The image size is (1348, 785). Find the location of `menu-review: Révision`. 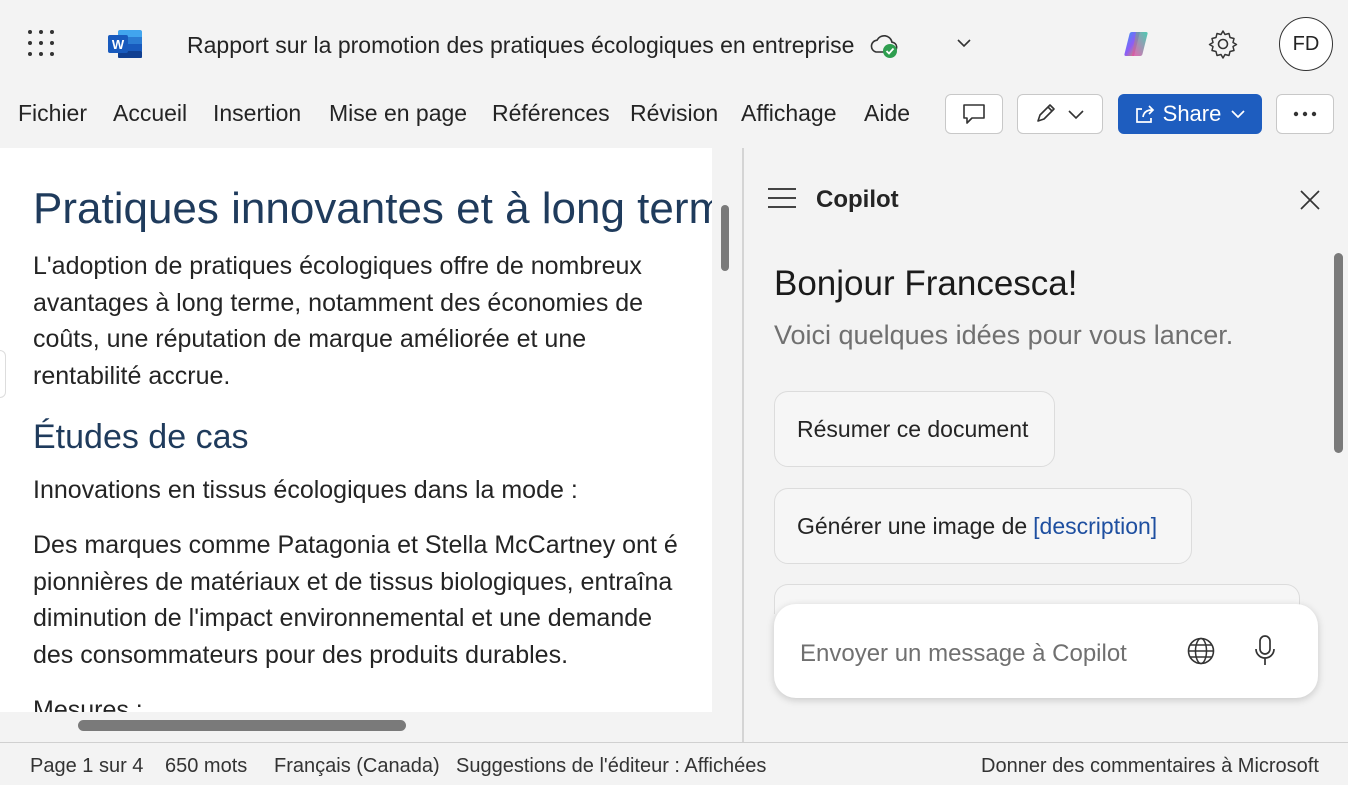

menu-review: Révision is located at coordinates (674, 113).